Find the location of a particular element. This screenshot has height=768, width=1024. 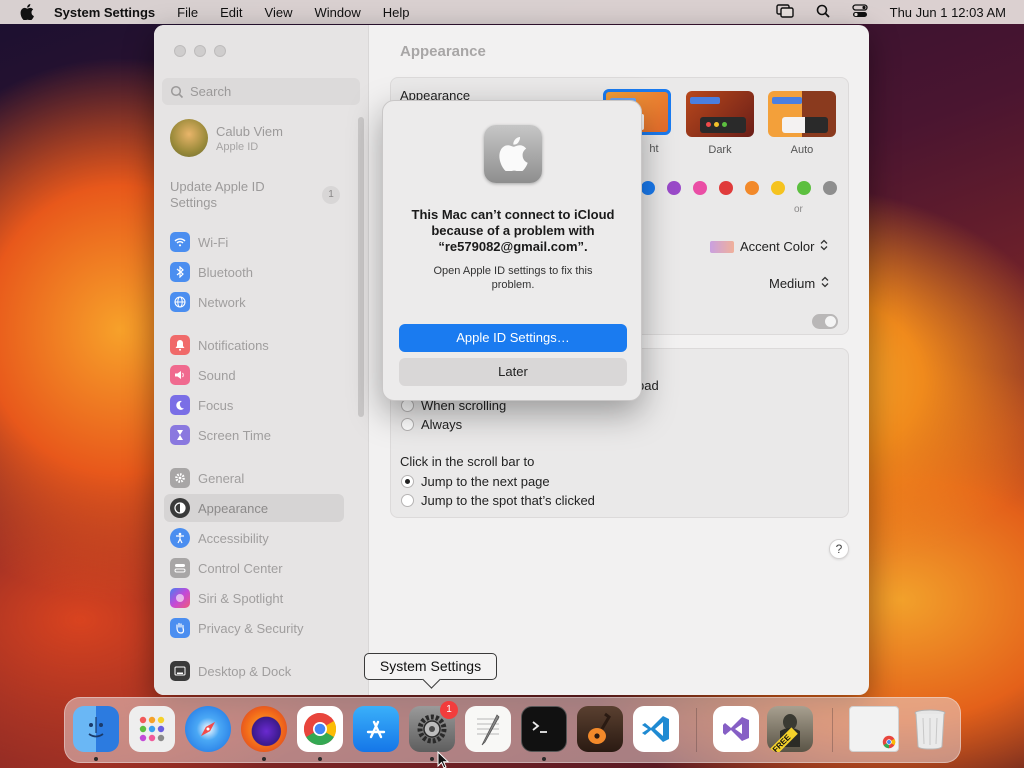

sidebar-item-label: Privacy & Security is located at coordinates (251, 628).